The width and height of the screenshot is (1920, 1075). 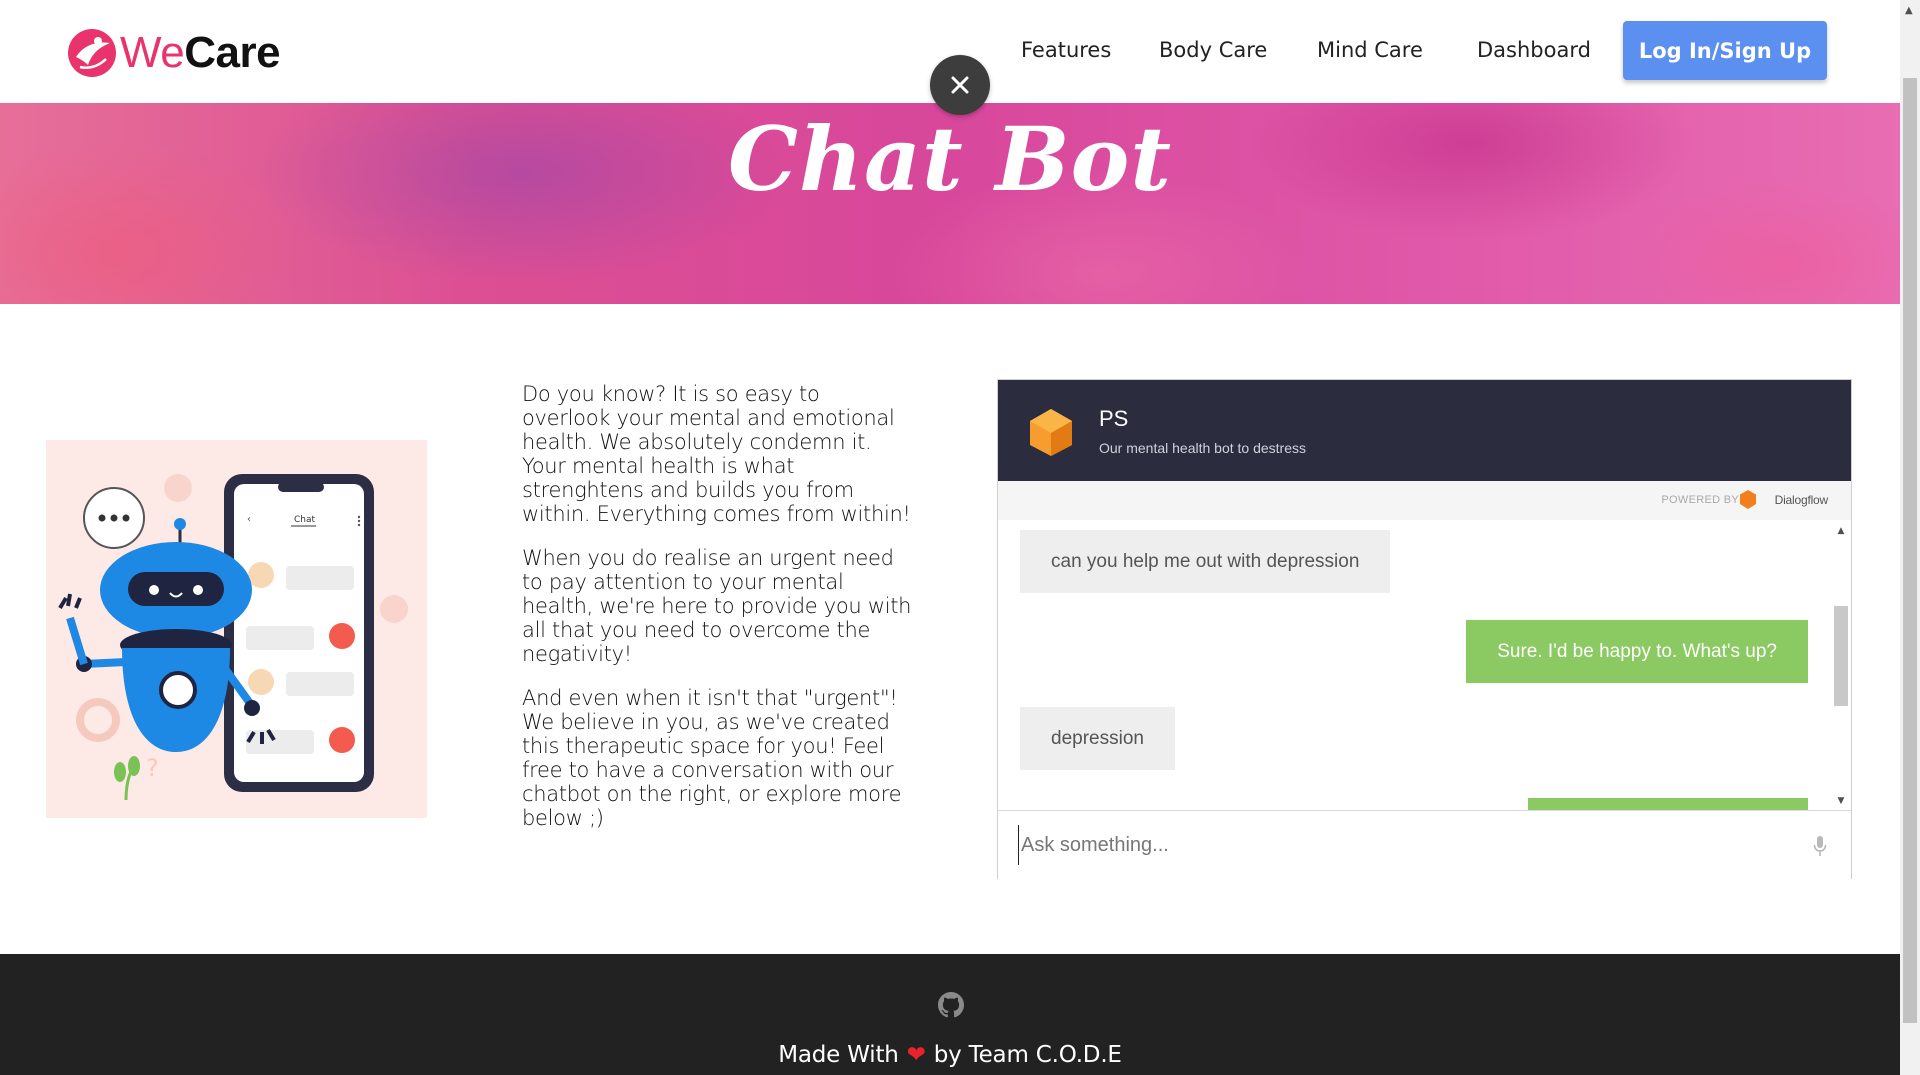 I want to click on message-scrollbar: ▲ ▼, so click(x=1841, y=665).